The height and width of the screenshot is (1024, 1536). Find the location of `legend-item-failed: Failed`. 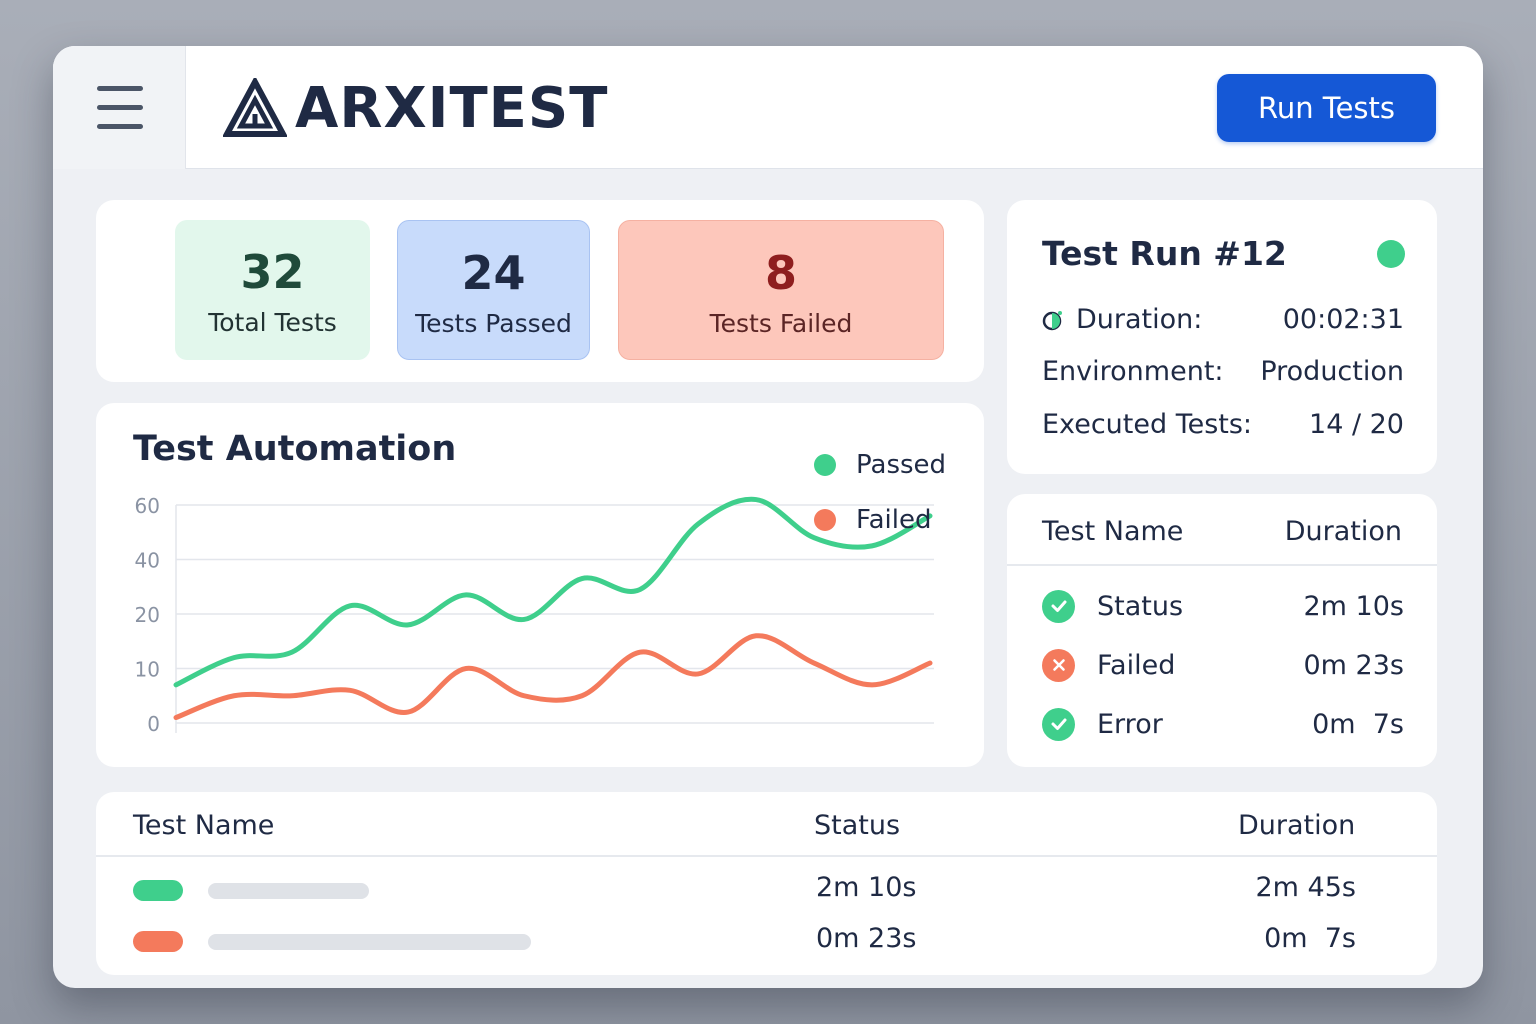

legend-item-failed: Failed is located at coordinates (880, 519).